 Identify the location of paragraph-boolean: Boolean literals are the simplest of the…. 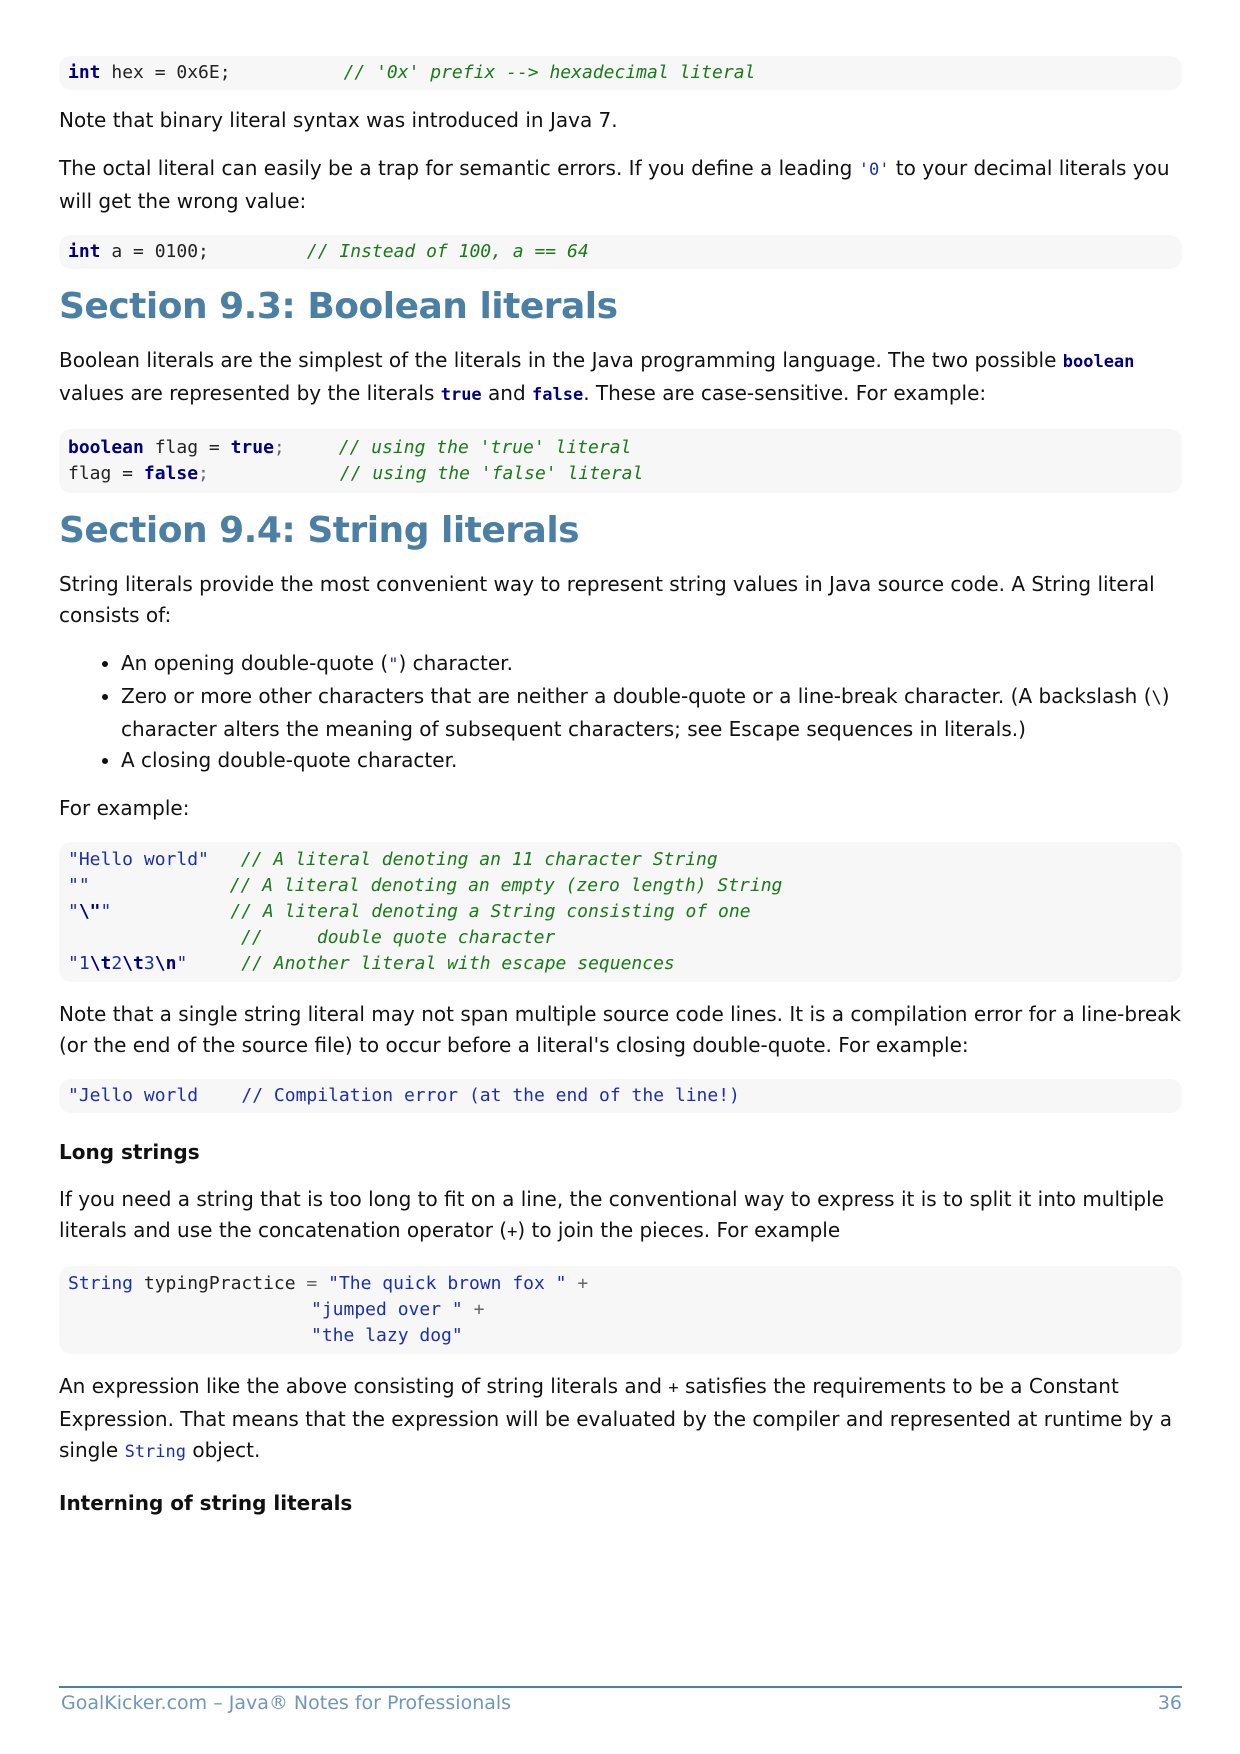
(597, 376).